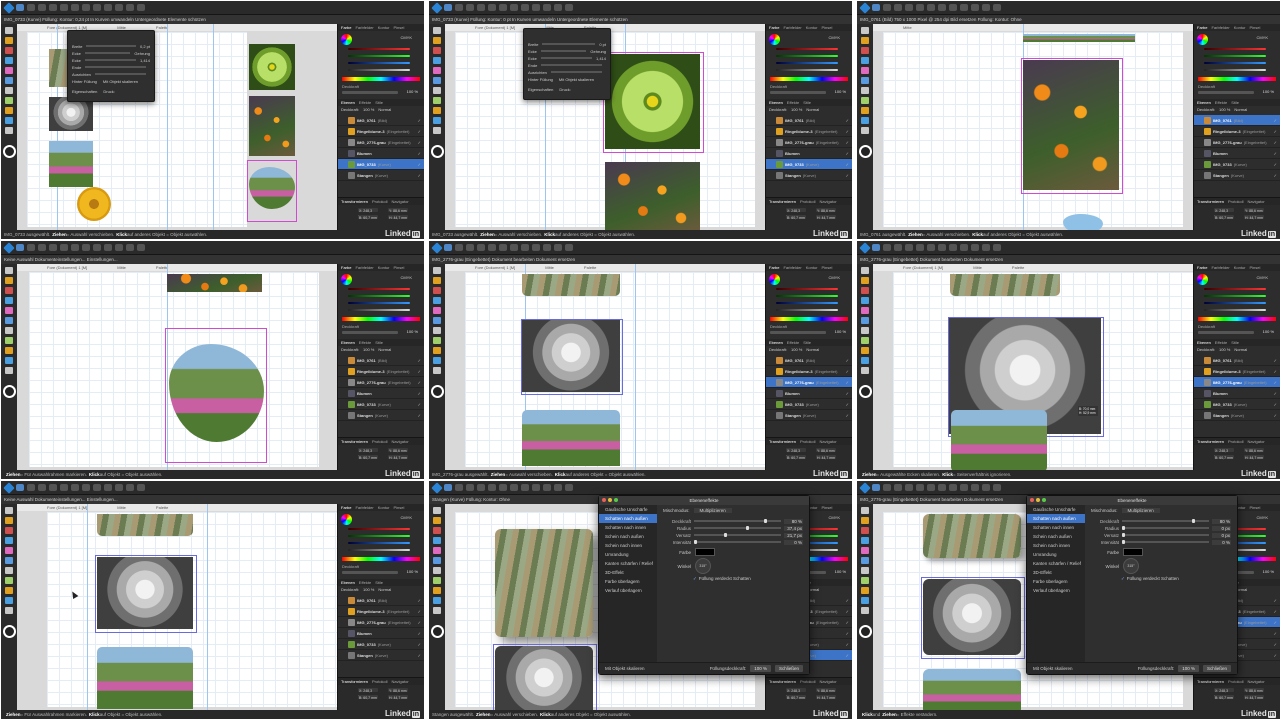  I want to click on zoom-tool-icon, so click(9, 360).